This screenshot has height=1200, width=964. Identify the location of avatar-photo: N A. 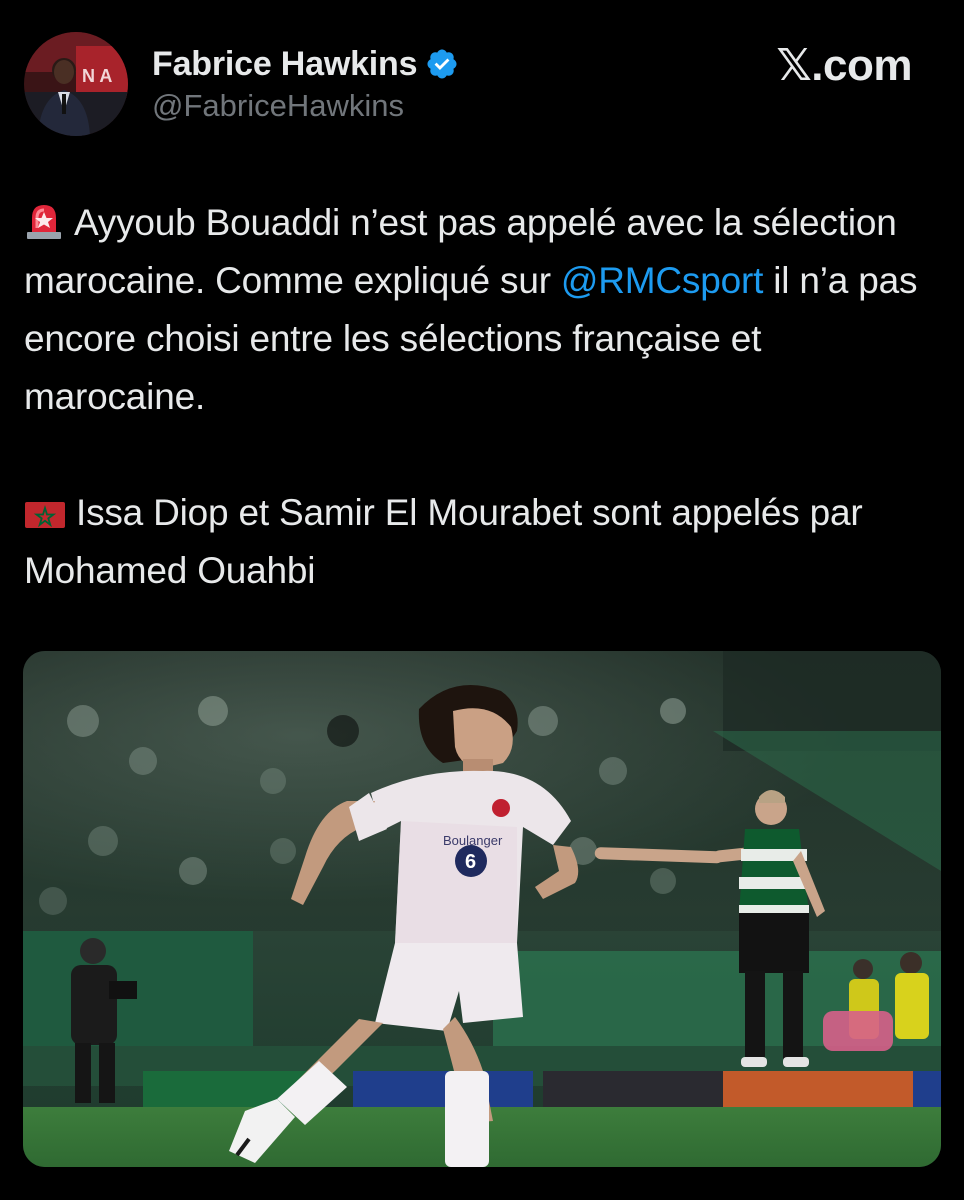
(76, 84).